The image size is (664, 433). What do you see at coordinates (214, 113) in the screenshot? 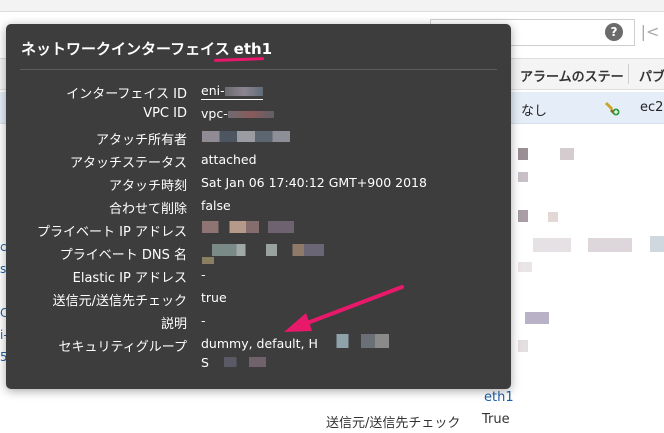
I see `vpc-id-text: vpc-` at bounding box center [214, 113].